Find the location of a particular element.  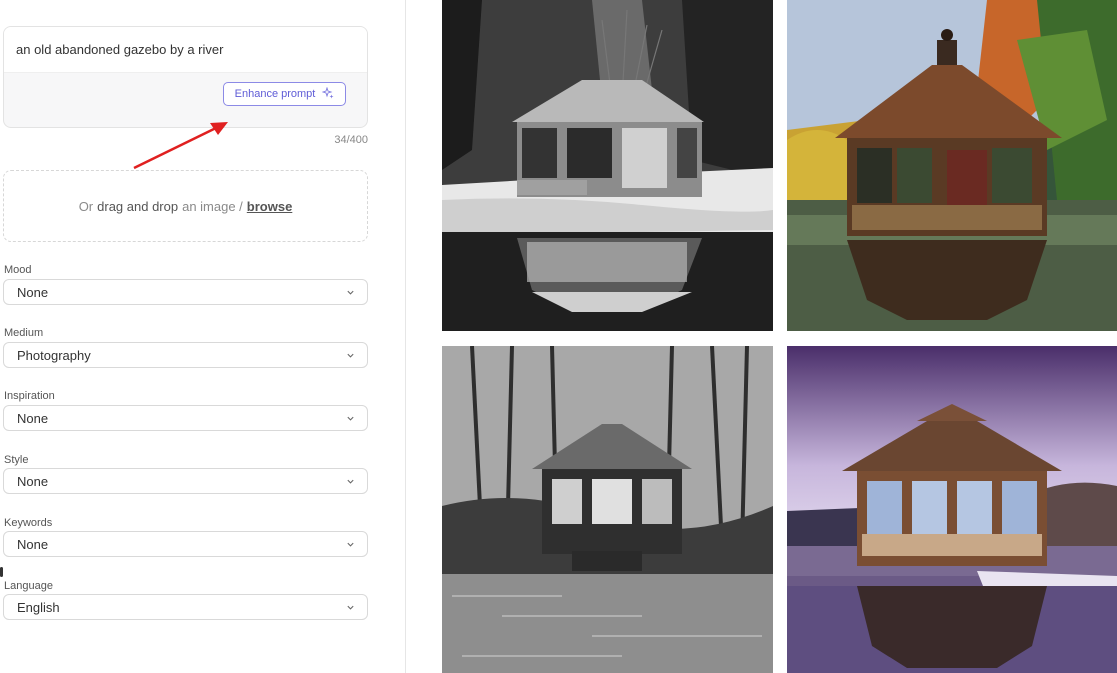

keywords-select: None is located at coordinates (185, 544).